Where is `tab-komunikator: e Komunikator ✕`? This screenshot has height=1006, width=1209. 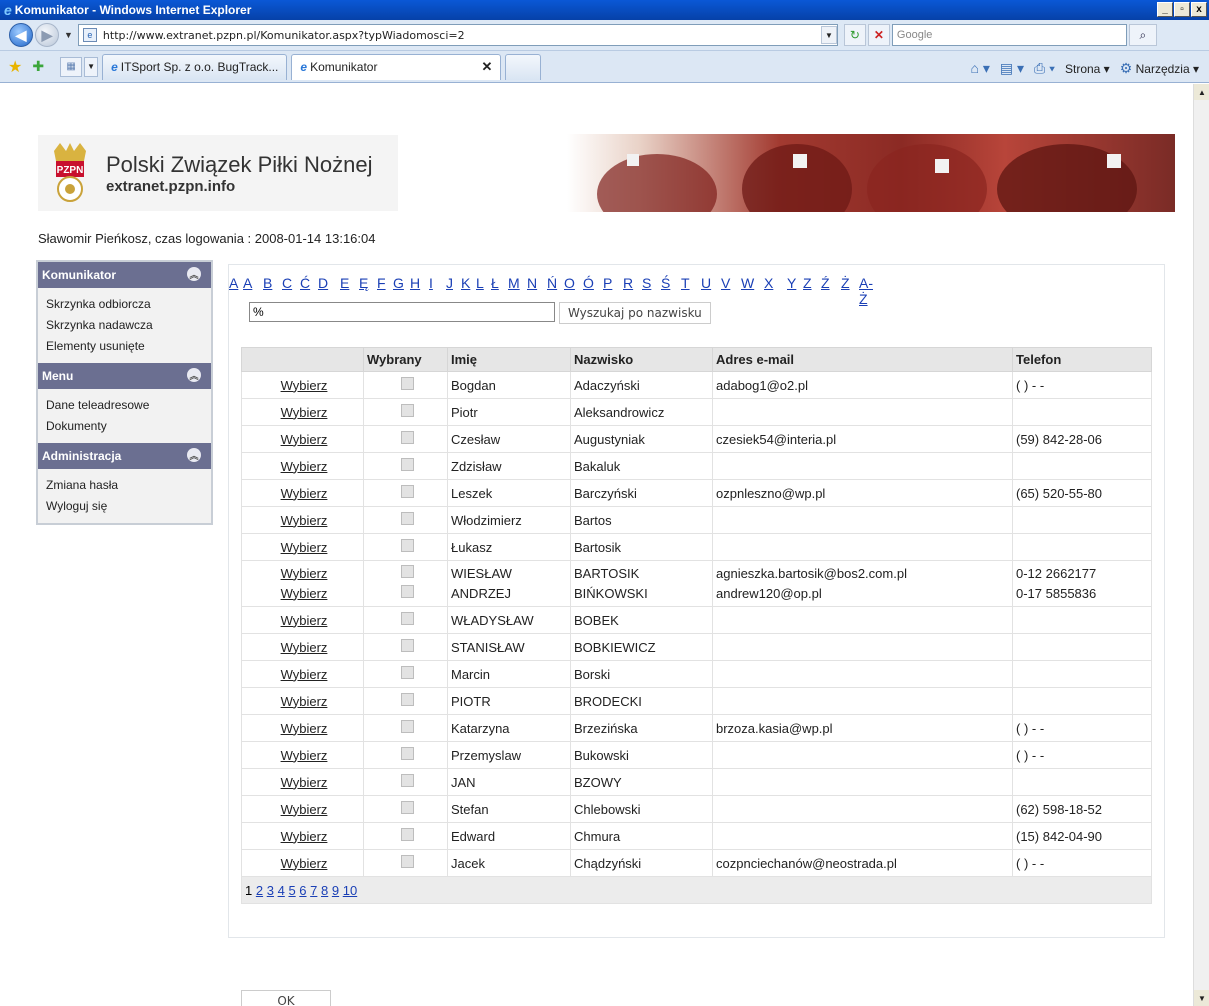
tab-komunikator: e Komunikator ✕ is located at coordinates (396, 66).